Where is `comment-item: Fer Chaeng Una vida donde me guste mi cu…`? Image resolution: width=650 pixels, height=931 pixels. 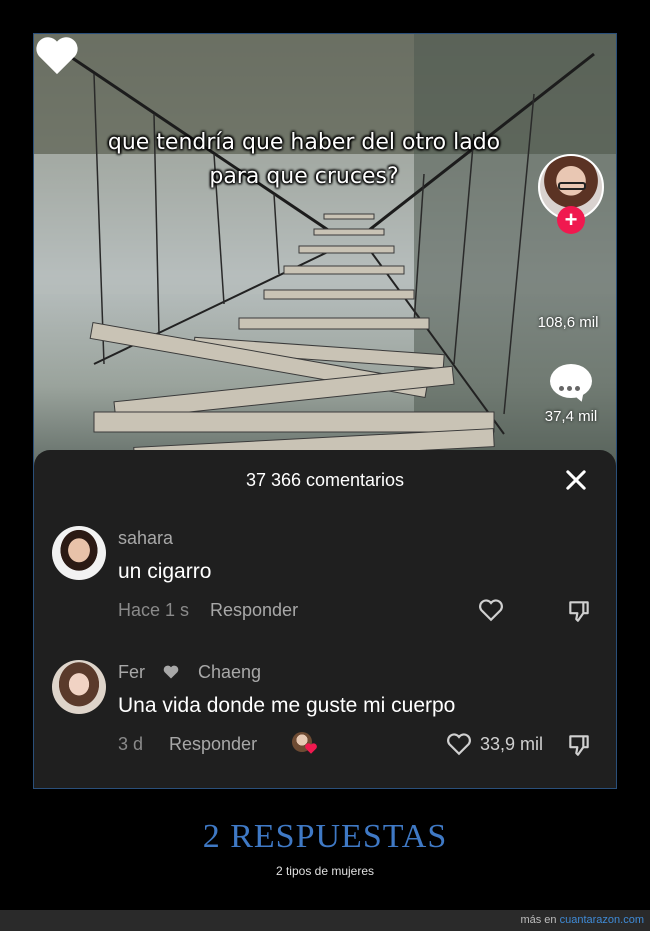
comment-item: Fer Chaeng Una vida donde me guste mi cu… is located at coordinates (325, 720).